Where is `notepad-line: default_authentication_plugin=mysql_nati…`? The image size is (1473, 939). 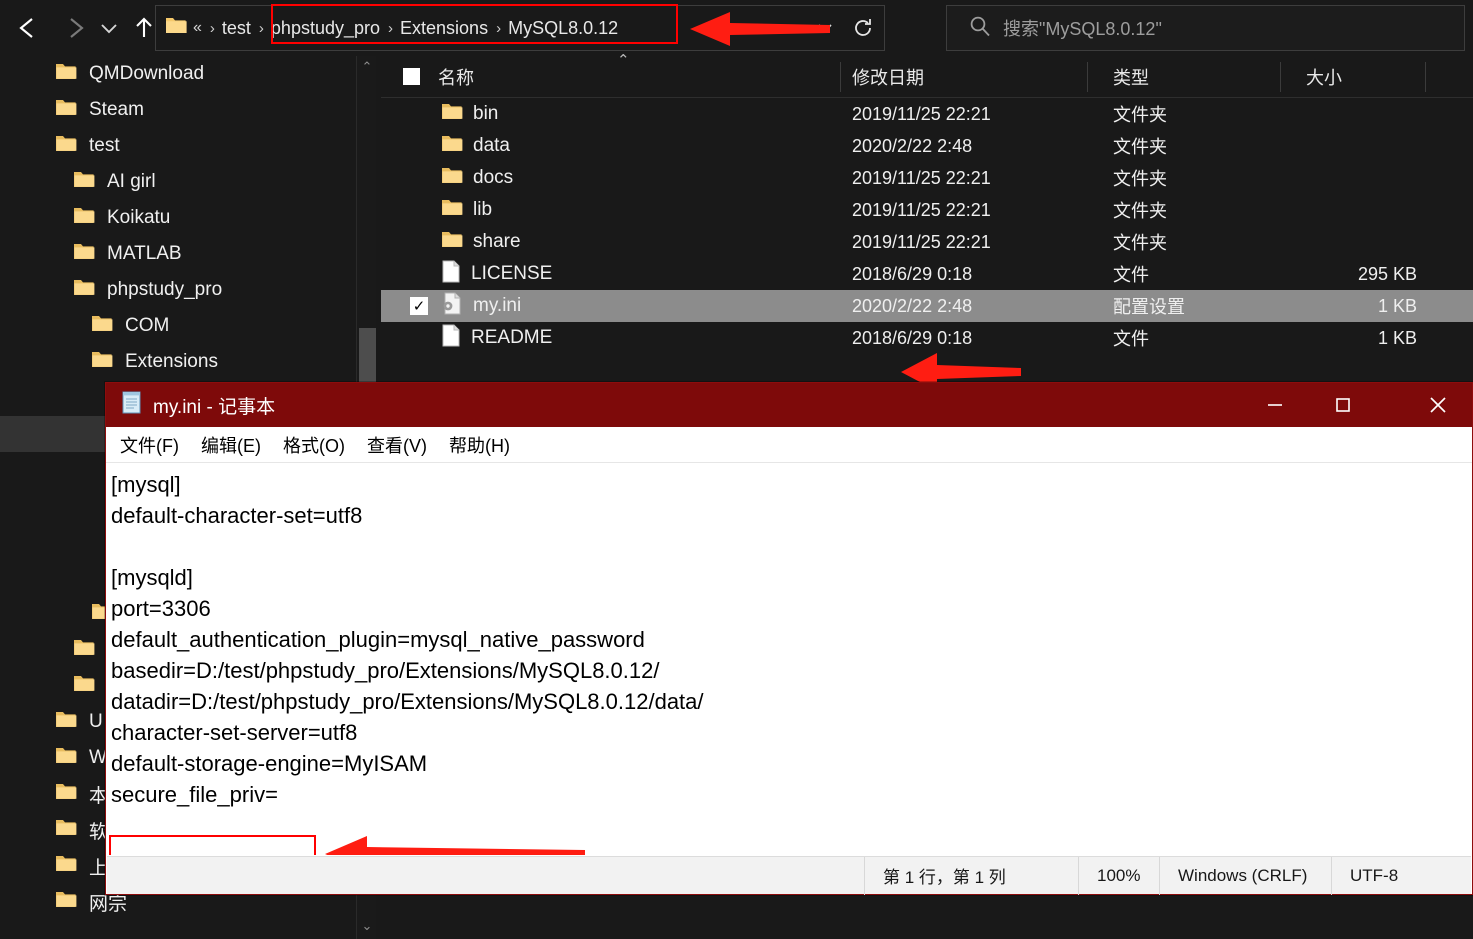 notepad-line: default_authentication_plugin=mysql_nati… is located at coordinates (378, 639).